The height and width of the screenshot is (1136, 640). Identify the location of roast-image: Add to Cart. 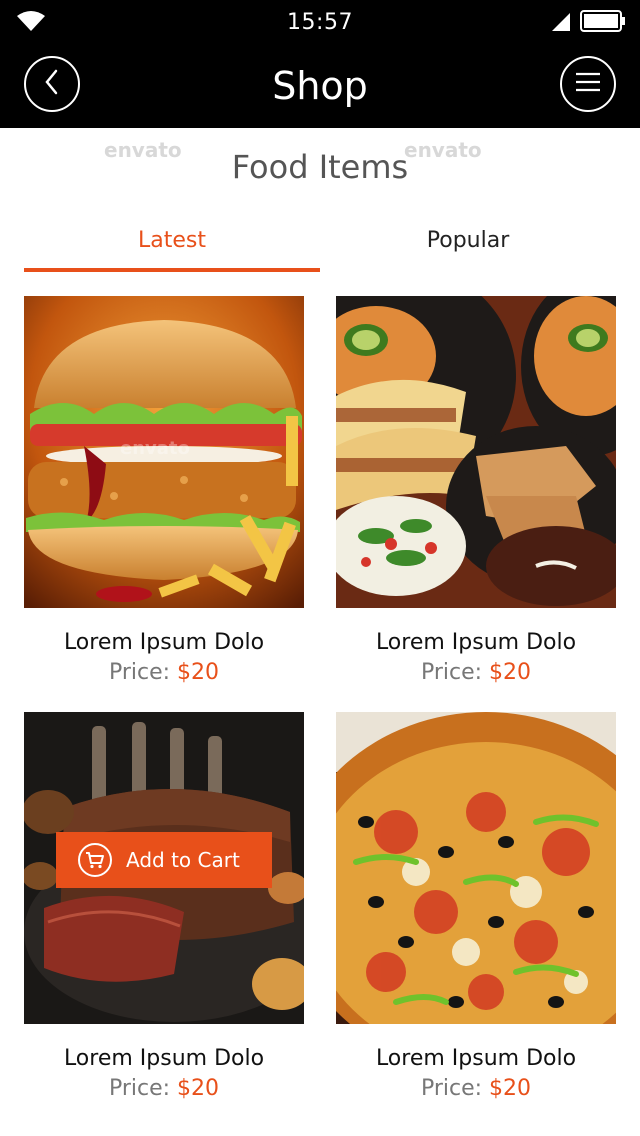
(164, 868).